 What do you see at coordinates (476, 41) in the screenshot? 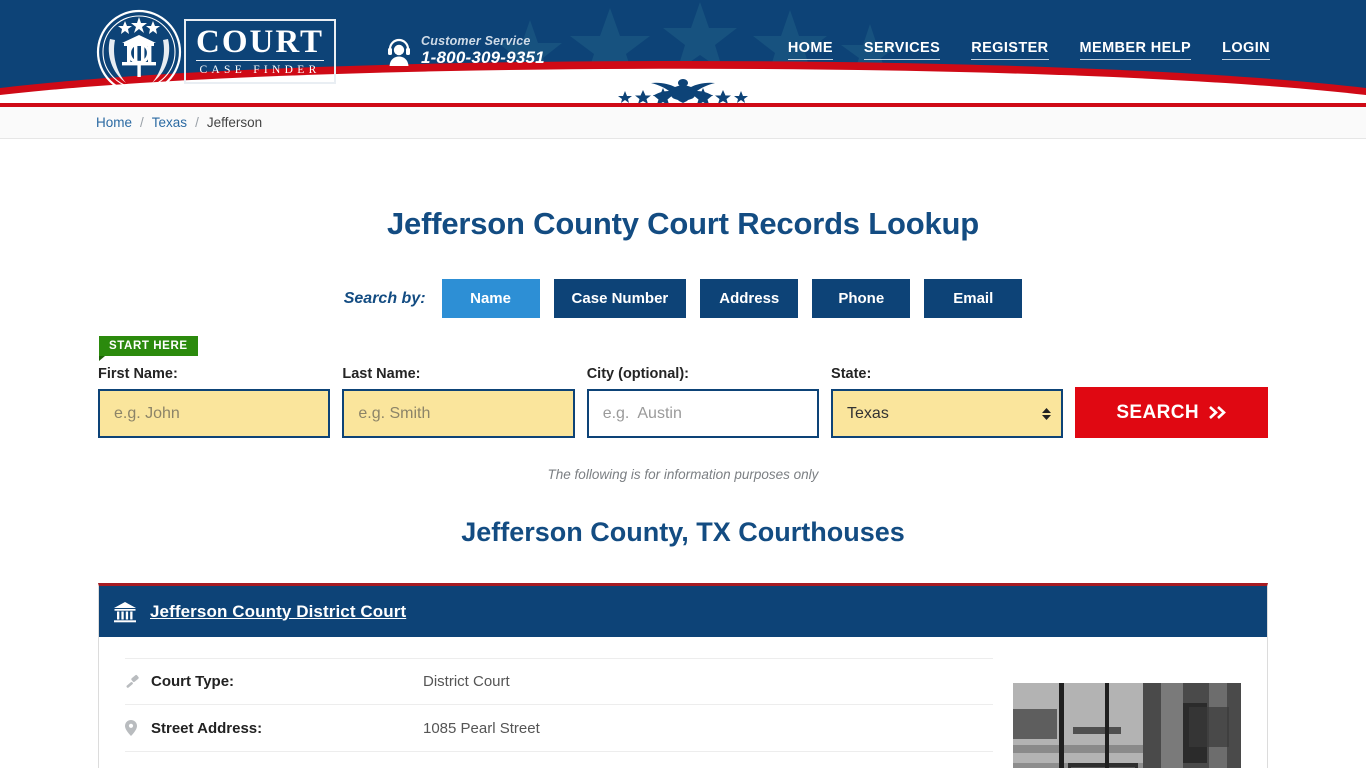
I see `customer-service-label: Customer Service` at bounding box center [476, 41].